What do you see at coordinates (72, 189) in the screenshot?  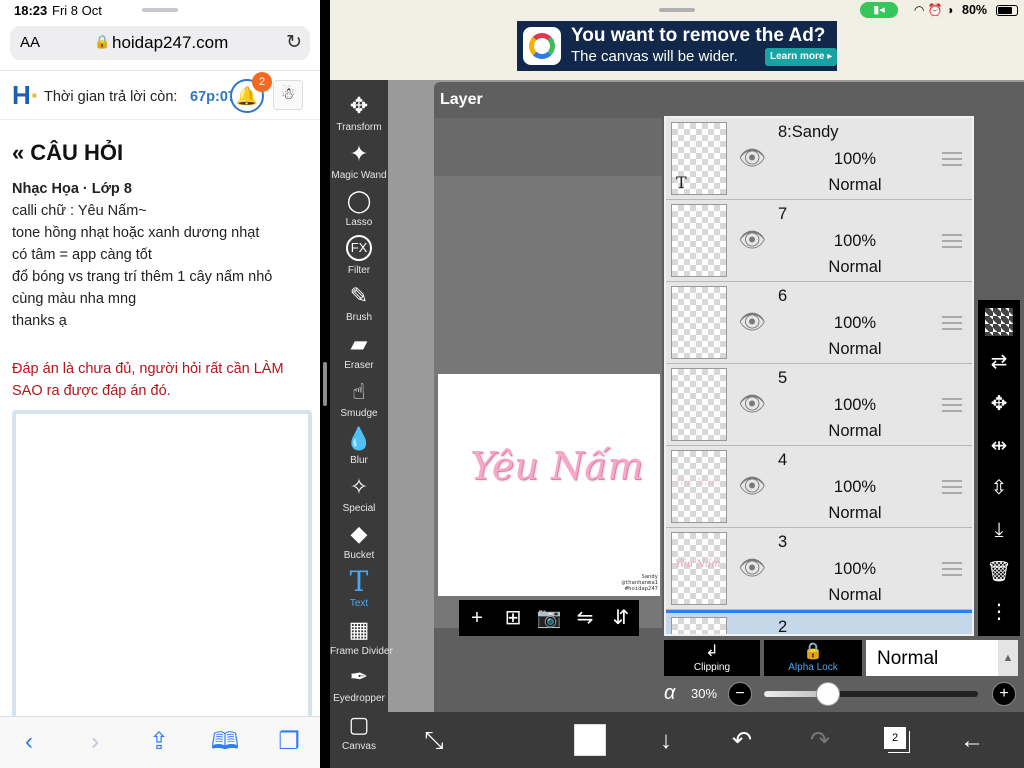 I see `question-subject: Nhạc Họa · Lớp 8` at bounding box center [72, 189].